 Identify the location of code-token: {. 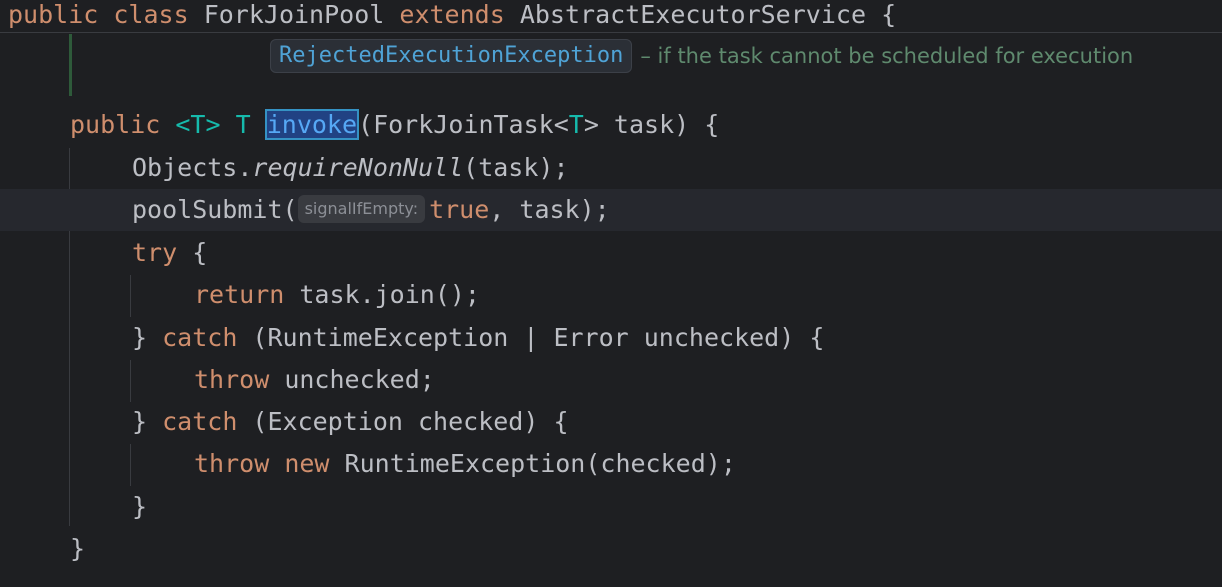
(192, 252).